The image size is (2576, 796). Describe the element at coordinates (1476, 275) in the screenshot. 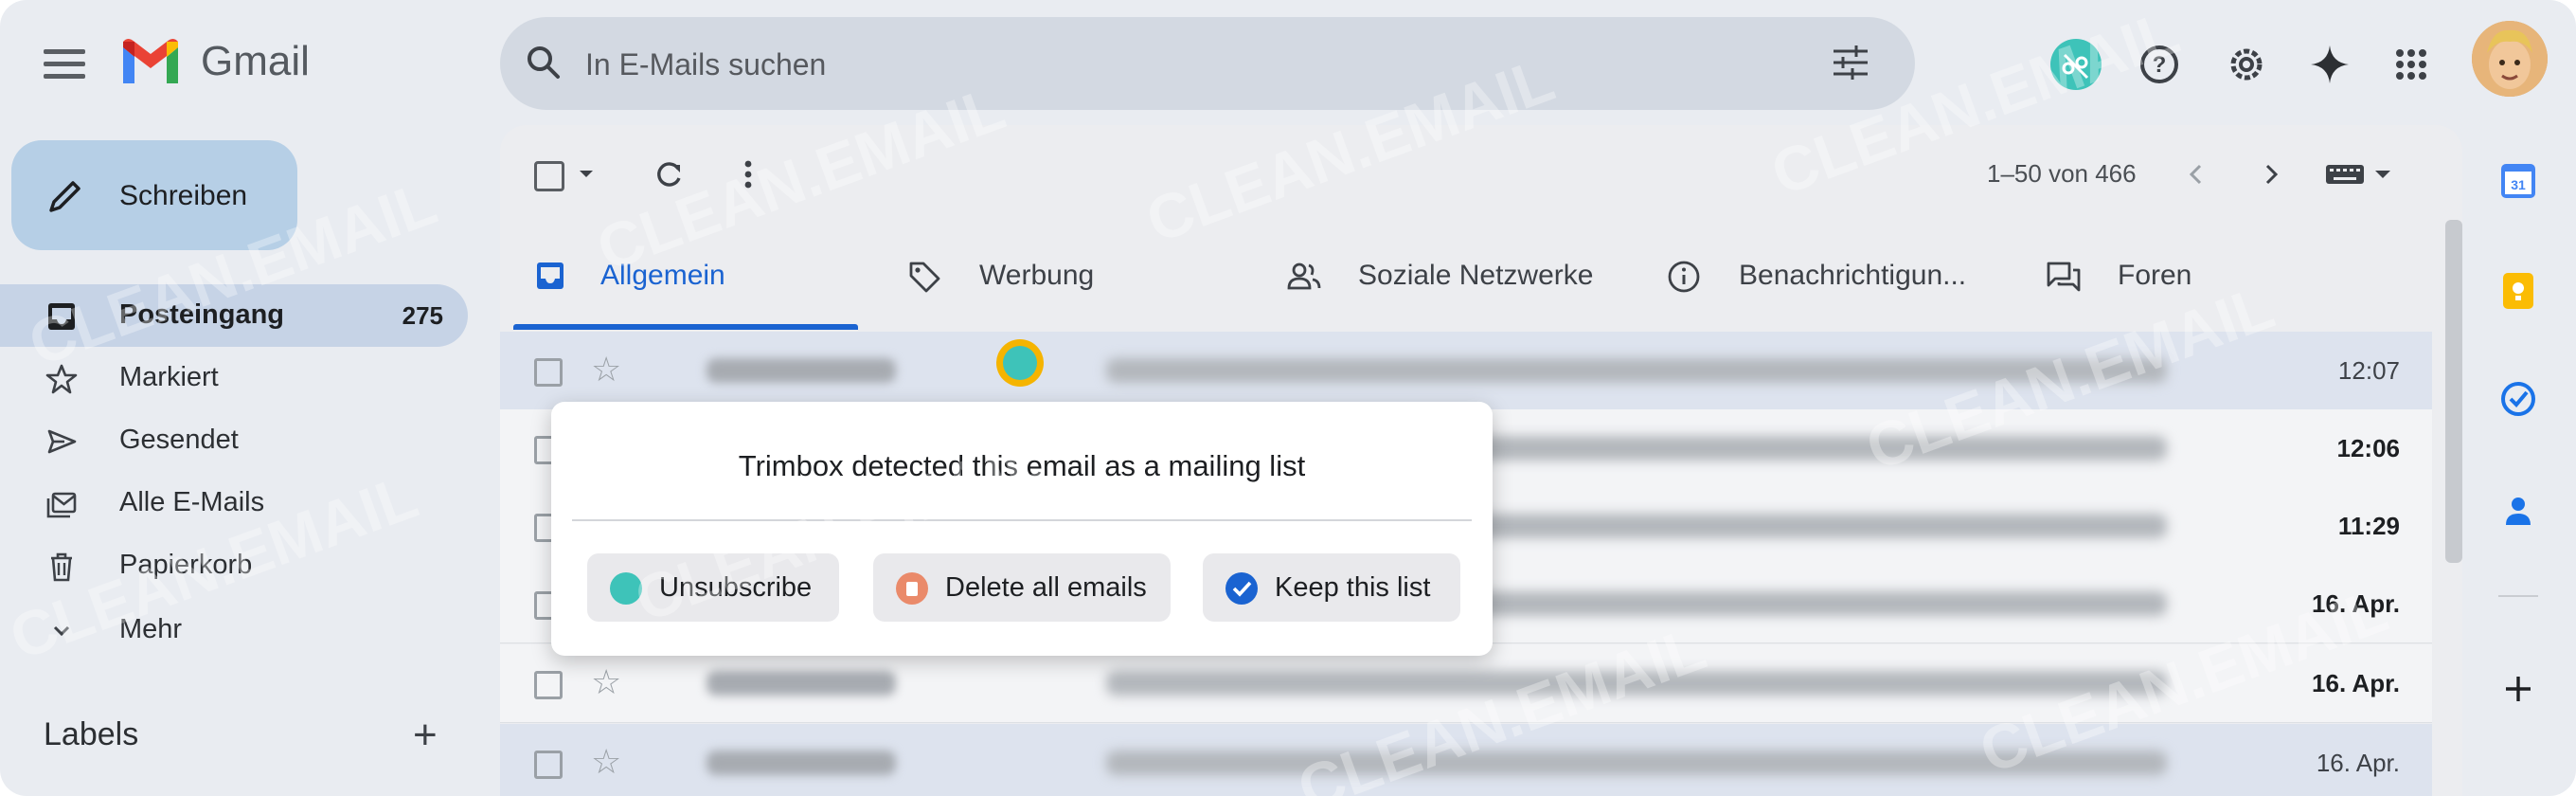

I see `tab-label: Soziale Netzwerke` at that location.